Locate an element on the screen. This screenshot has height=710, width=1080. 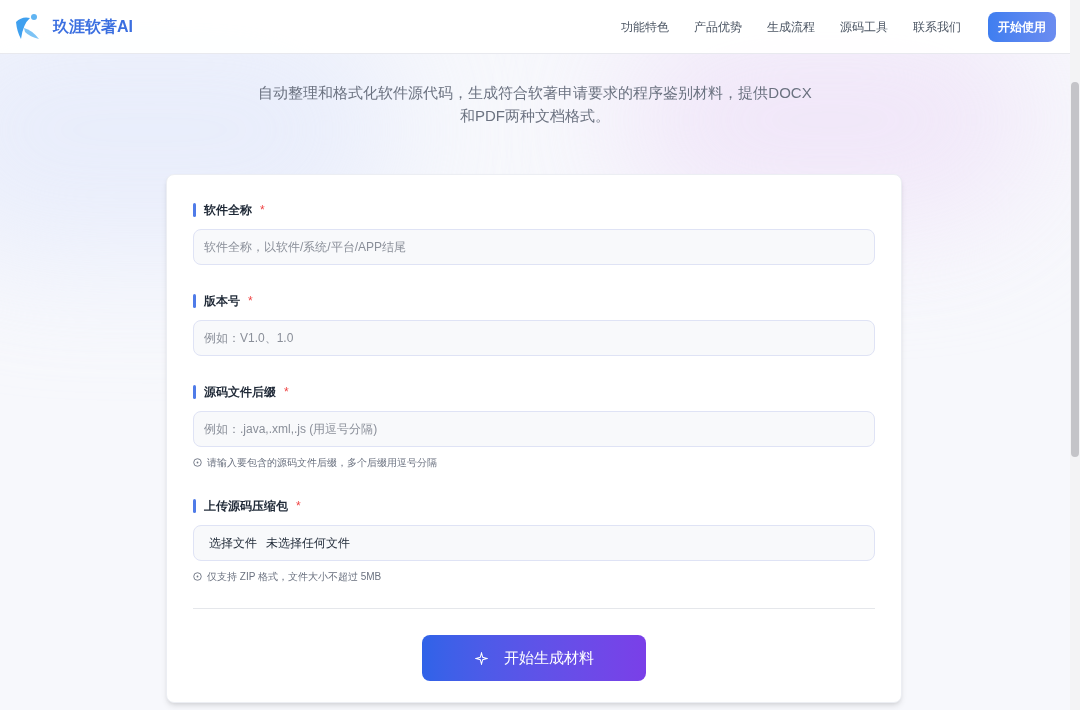
page-subtitle: 自动整理和格式化软件源代码，生成符合软著申请要求的程序鉴别材料，提供DOCX和PDF两种文档格式。 is located at coordinates (535, 104).